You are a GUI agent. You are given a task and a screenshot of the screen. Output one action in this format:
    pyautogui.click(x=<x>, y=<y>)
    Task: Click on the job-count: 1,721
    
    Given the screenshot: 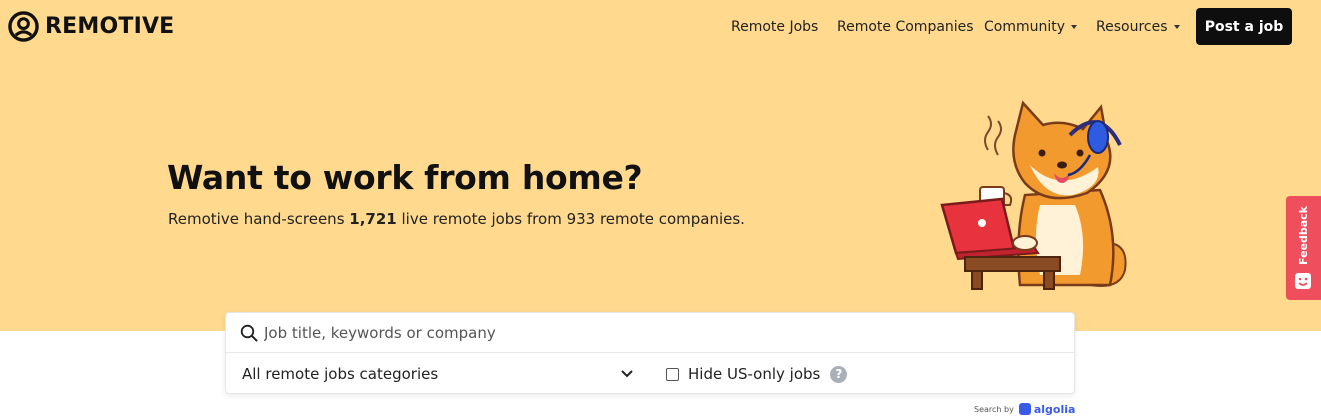 What is the action you would take?
    pyautogui.click(x=373, y=219)
    